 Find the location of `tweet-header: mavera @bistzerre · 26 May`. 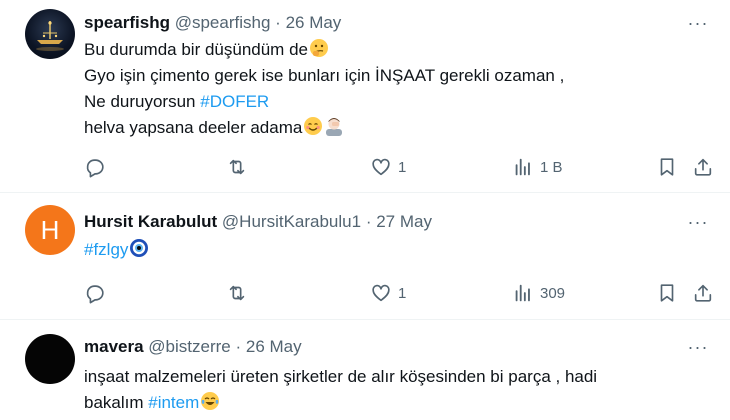

tweet-header: mavera @bistzerre · 26 May is located at coordinates (193, 347).